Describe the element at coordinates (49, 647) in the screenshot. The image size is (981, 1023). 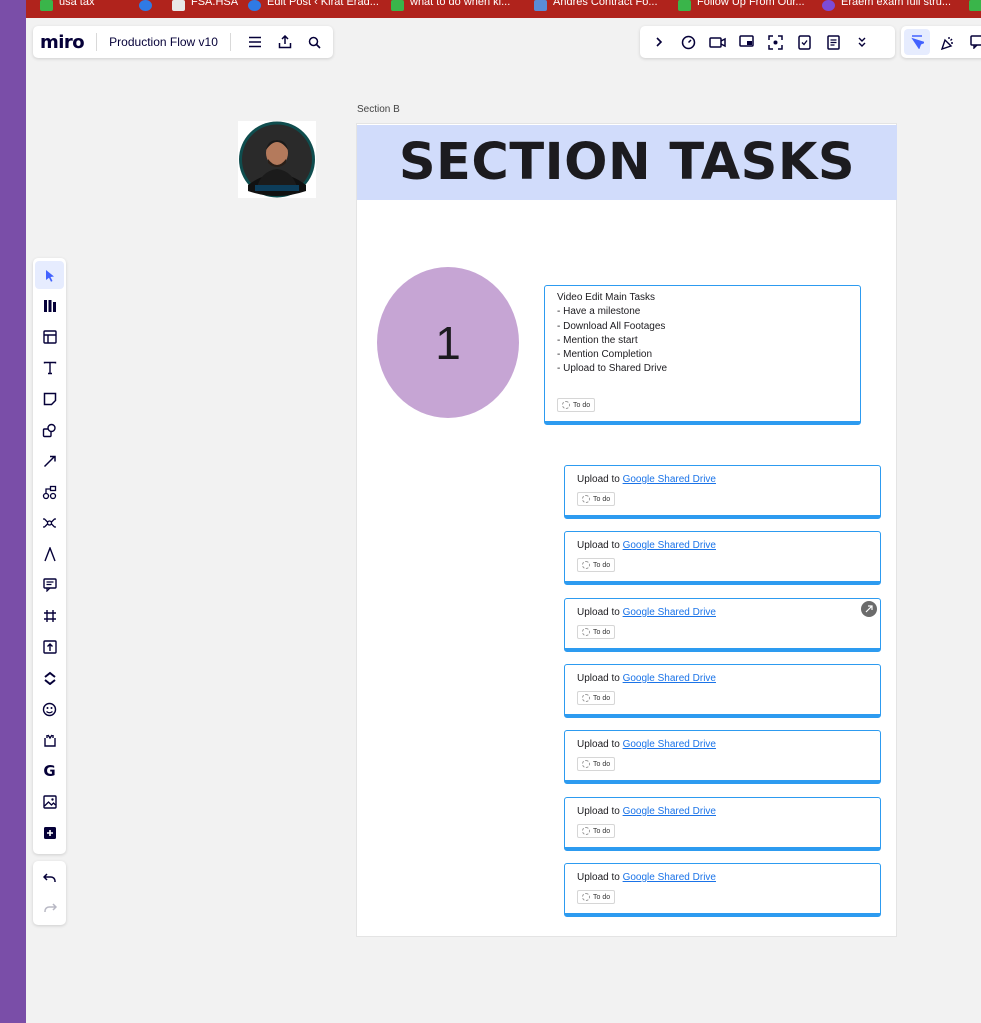
I see `upload-icon` at that location.